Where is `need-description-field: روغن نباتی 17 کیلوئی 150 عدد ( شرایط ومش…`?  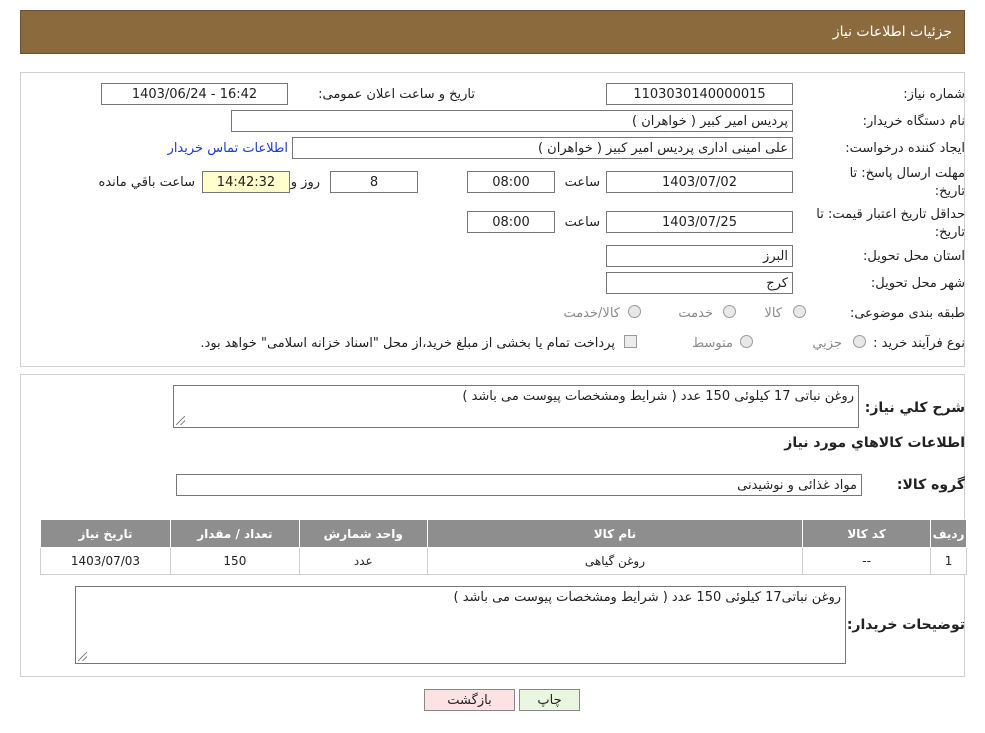
need-description-field: روغن نباتی 17 کیلوئی 150 عدد ( شرایط ومش… is located at coordinates (516, 406).